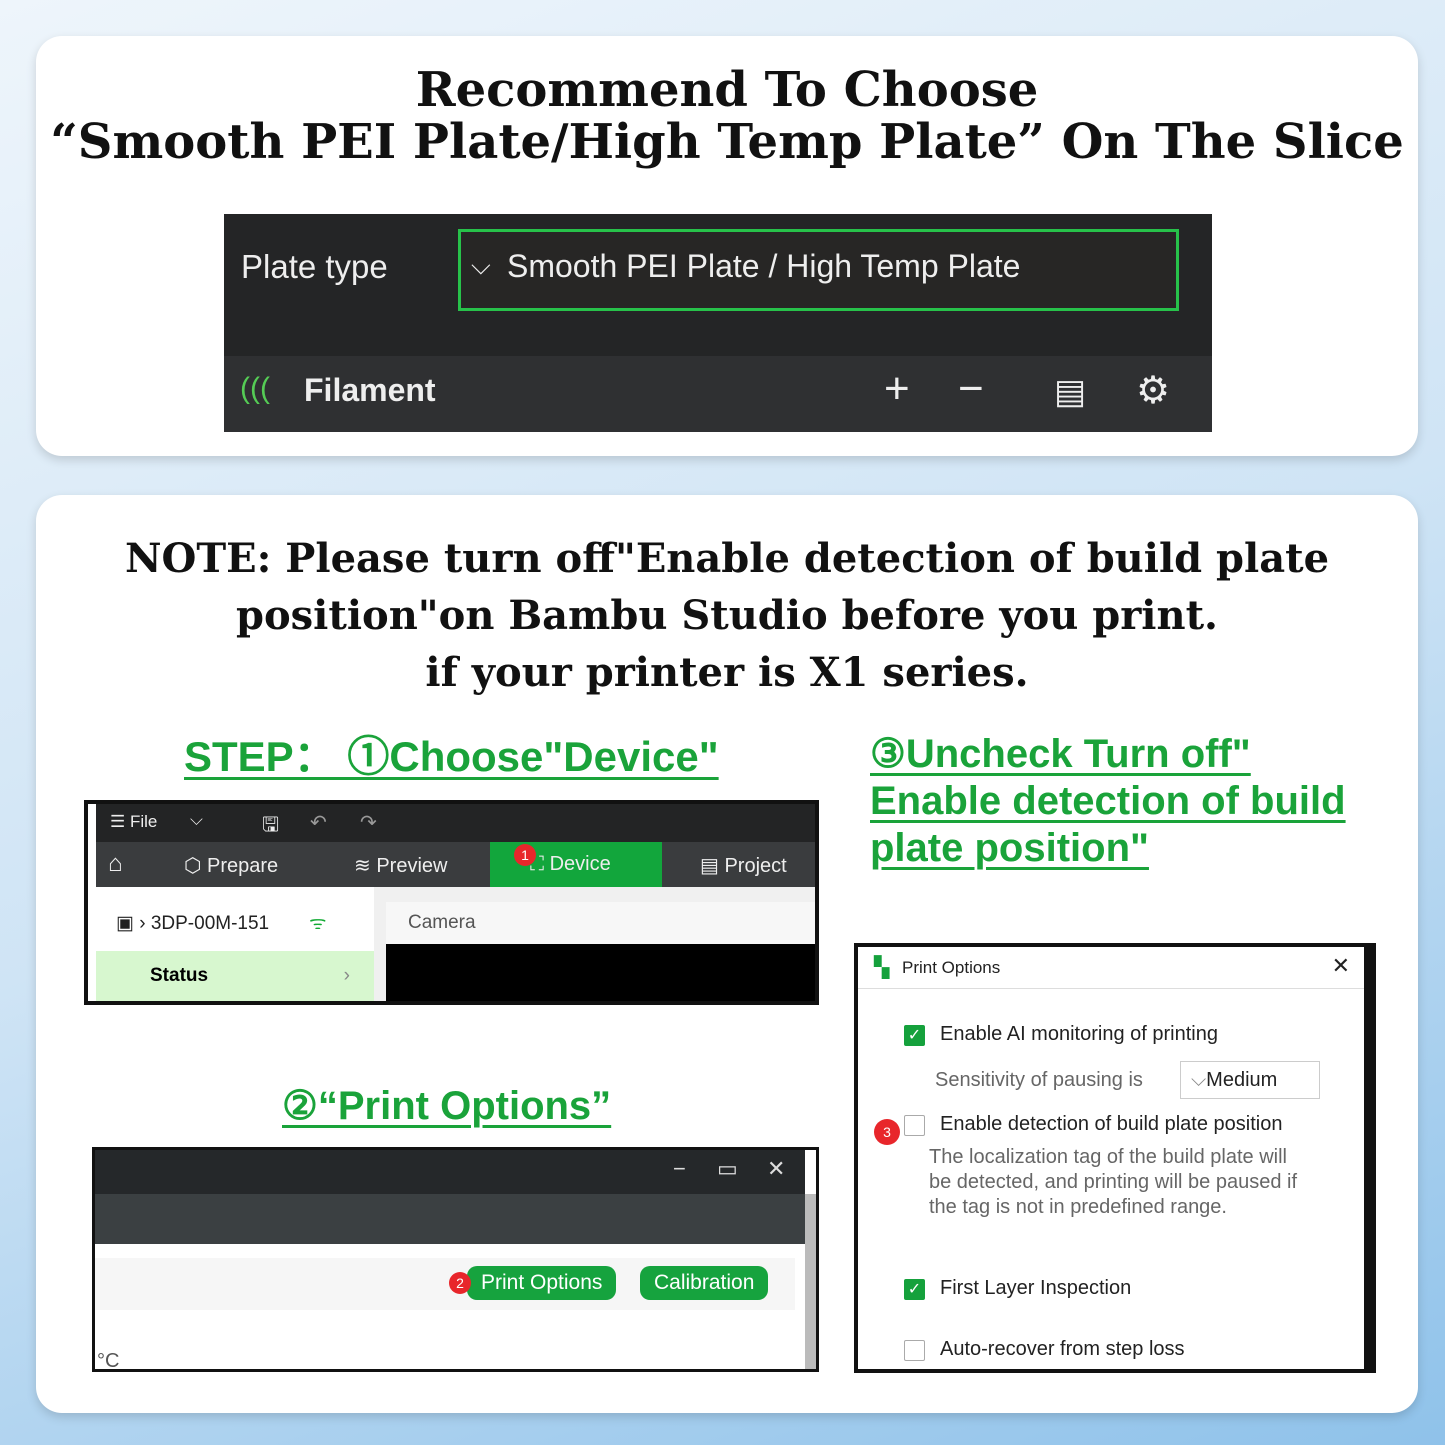 The width and height of the screenshot is (1445, 1445). I want to click on bambu-logo-icon: ▚, so click(882, 968).